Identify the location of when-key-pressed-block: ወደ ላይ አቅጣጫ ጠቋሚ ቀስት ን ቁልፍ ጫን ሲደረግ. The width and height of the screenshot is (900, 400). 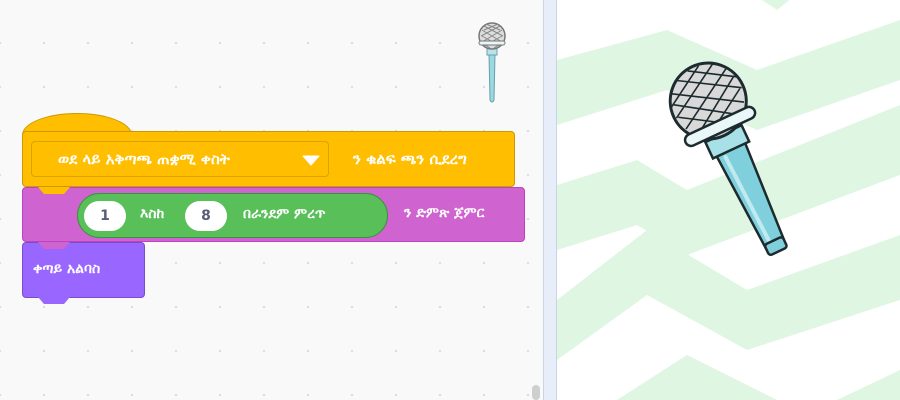
(268, 150).